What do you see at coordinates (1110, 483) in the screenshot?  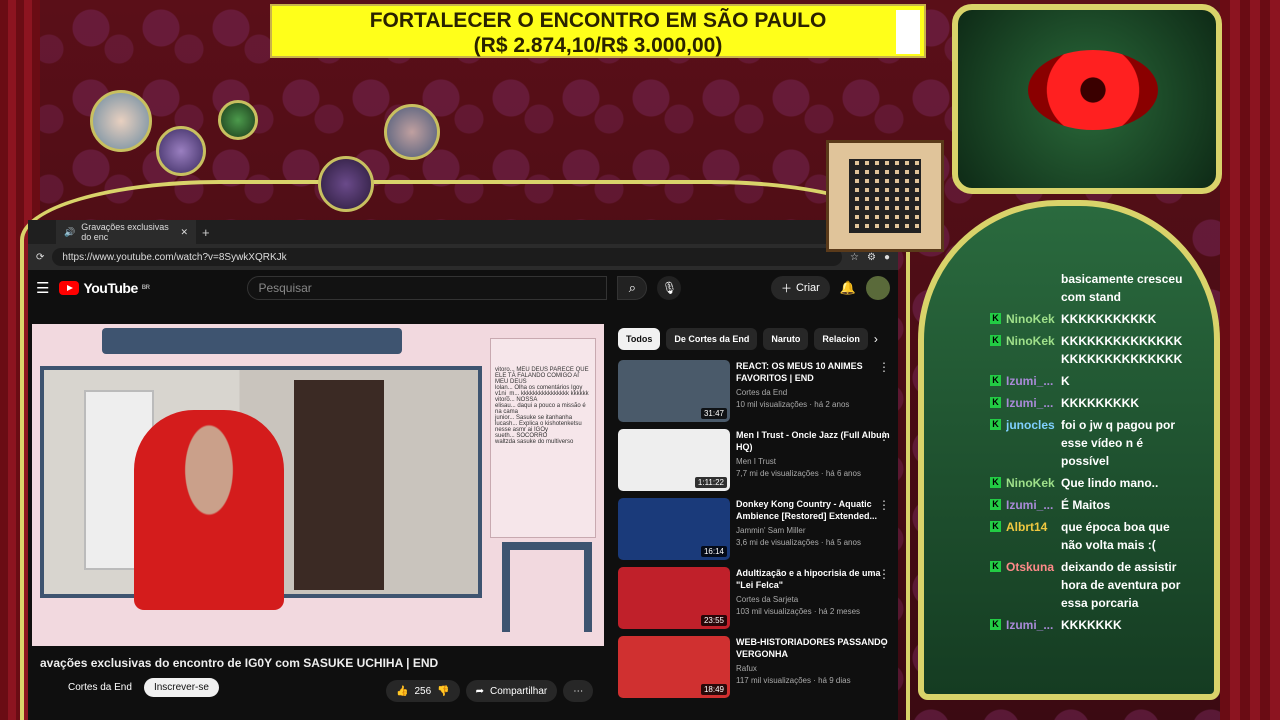 I see `chat-text: Que lindo mano..` at bounding box center [1110, 483].